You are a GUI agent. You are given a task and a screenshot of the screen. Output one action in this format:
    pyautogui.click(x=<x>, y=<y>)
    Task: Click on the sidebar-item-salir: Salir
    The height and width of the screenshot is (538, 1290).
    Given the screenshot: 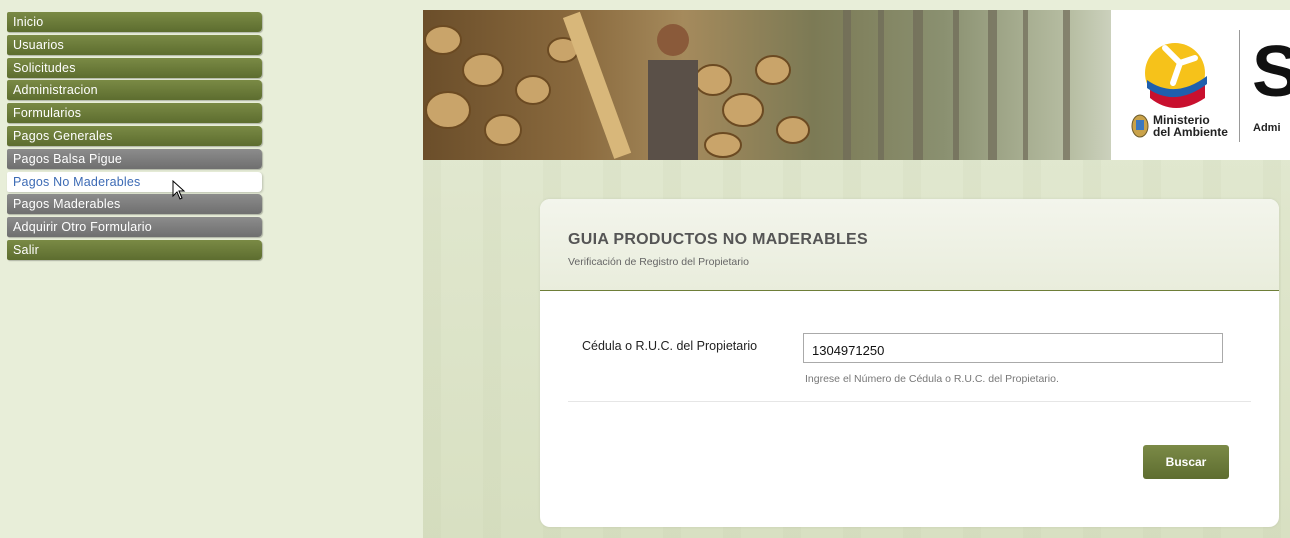 What is the action you would take?
    pyautogui.click(x=134, y=249)
    